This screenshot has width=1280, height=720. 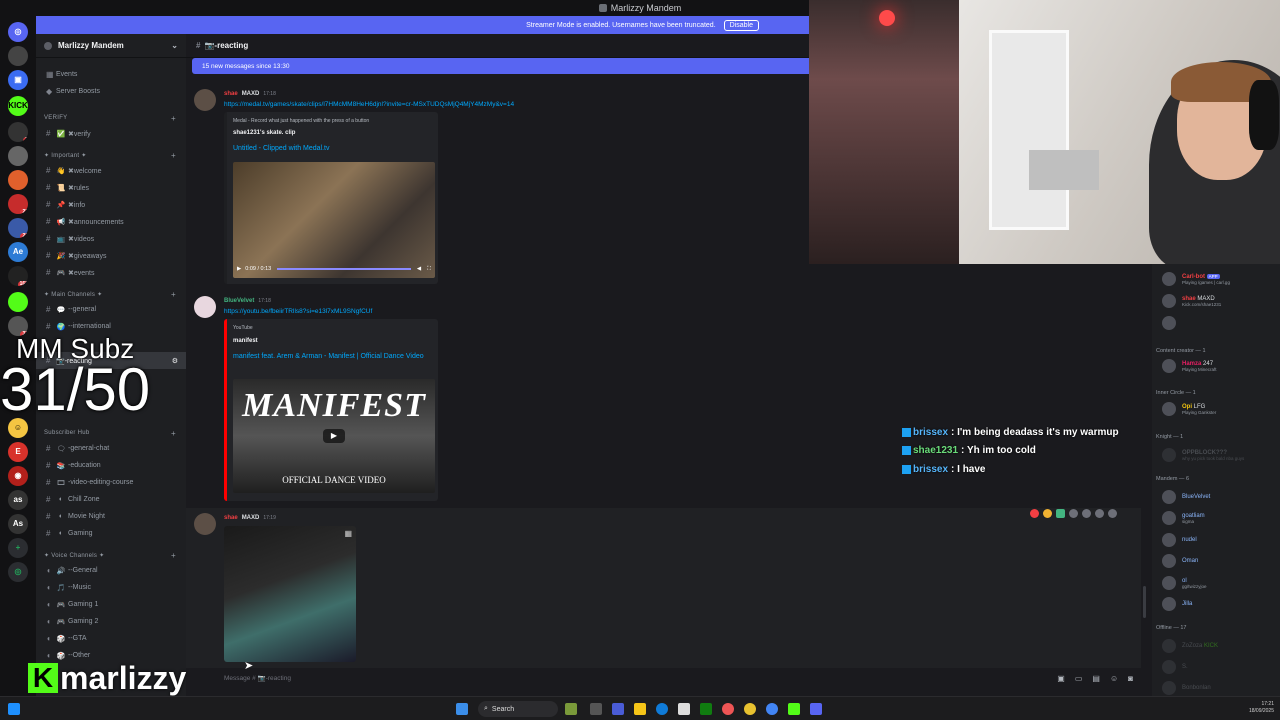 What do you see at coordinates (18, 500) in the screenshot?
I see `server-icon: as` at bounding box center [18, 500].